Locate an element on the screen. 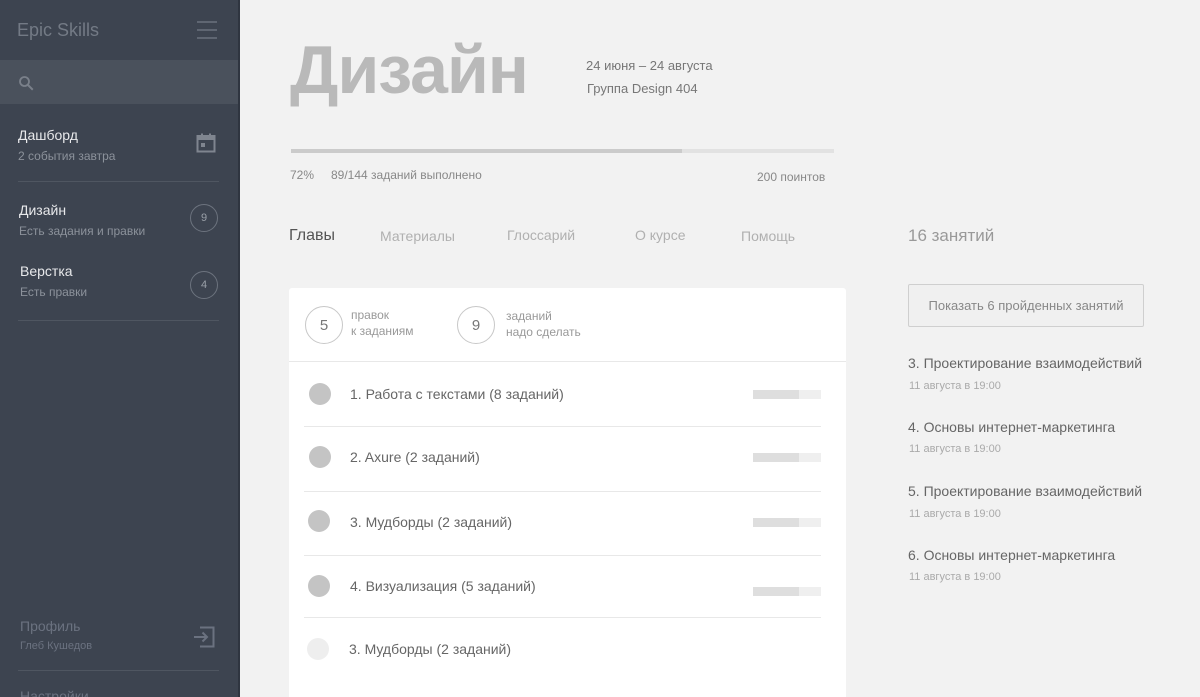 This screenshot has height=697, width=1200. sidebar-item-layout: Верстка Есть правки 4 is located at coordinates (119, 281).